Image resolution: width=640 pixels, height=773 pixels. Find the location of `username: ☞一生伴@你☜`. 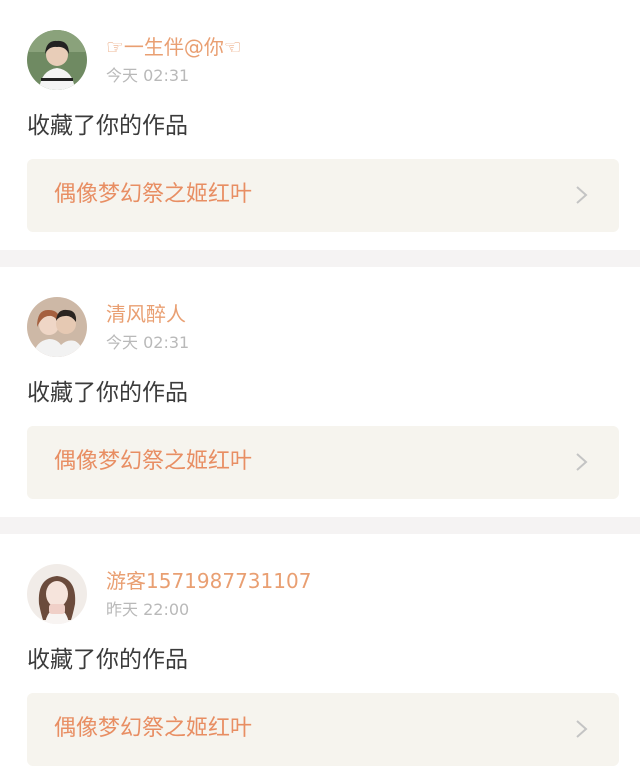

username: ☞一生伴@你☜ is located at coordinates (174, 47).